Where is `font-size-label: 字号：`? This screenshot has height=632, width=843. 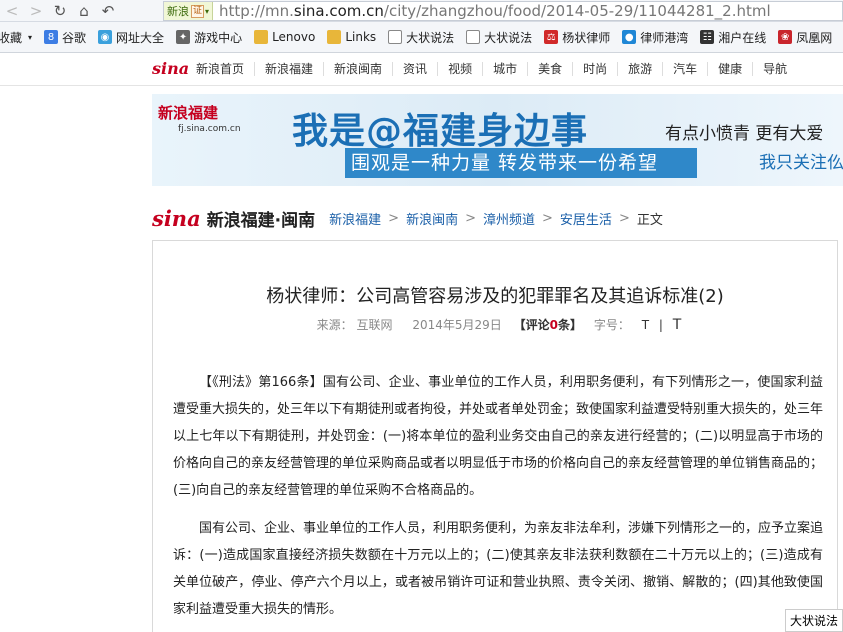
font-size-label: 字号： is located at coordinates (611, 325).